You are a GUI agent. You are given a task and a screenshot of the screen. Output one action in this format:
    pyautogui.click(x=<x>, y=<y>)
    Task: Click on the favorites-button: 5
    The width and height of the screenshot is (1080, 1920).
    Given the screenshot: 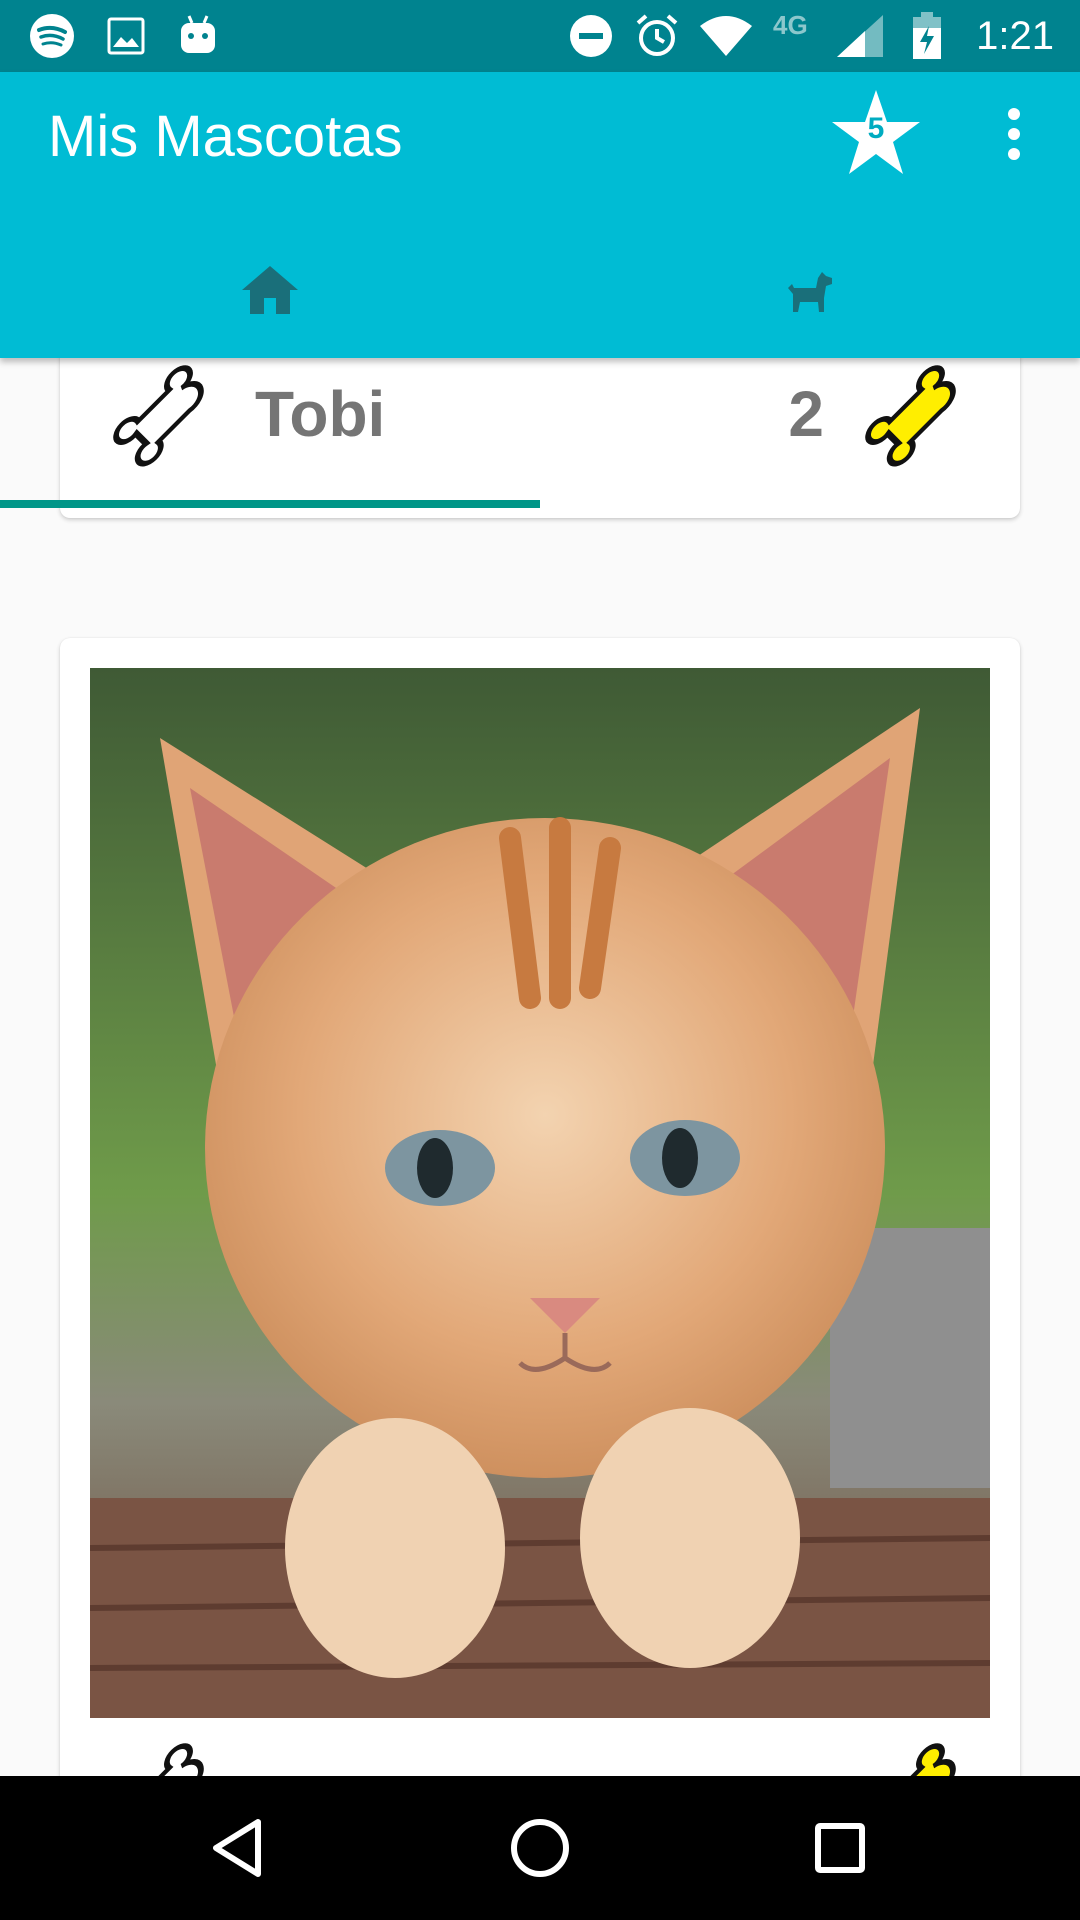 What is the action you would take?
    pyautogui.click(x=876, y=134)
    